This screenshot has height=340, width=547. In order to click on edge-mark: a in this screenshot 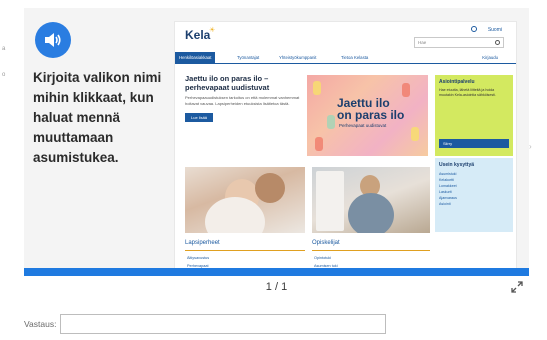, I will do `click(4, 49)`.